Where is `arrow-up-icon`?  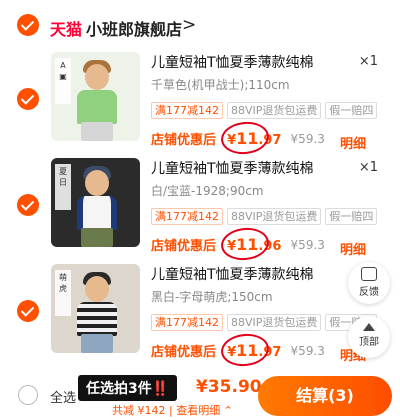 arrow-up-icon is located at coordinates (369, 327).